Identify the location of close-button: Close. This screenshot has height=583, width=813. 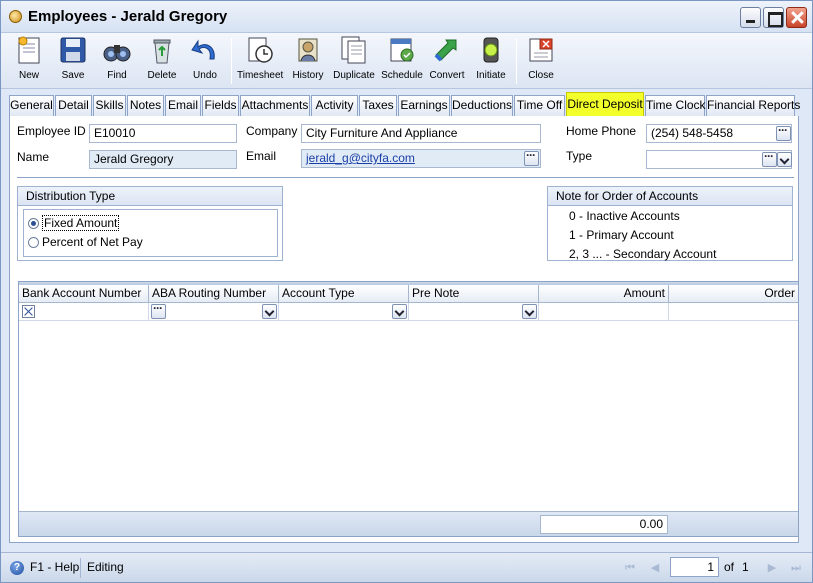
(541, 61).